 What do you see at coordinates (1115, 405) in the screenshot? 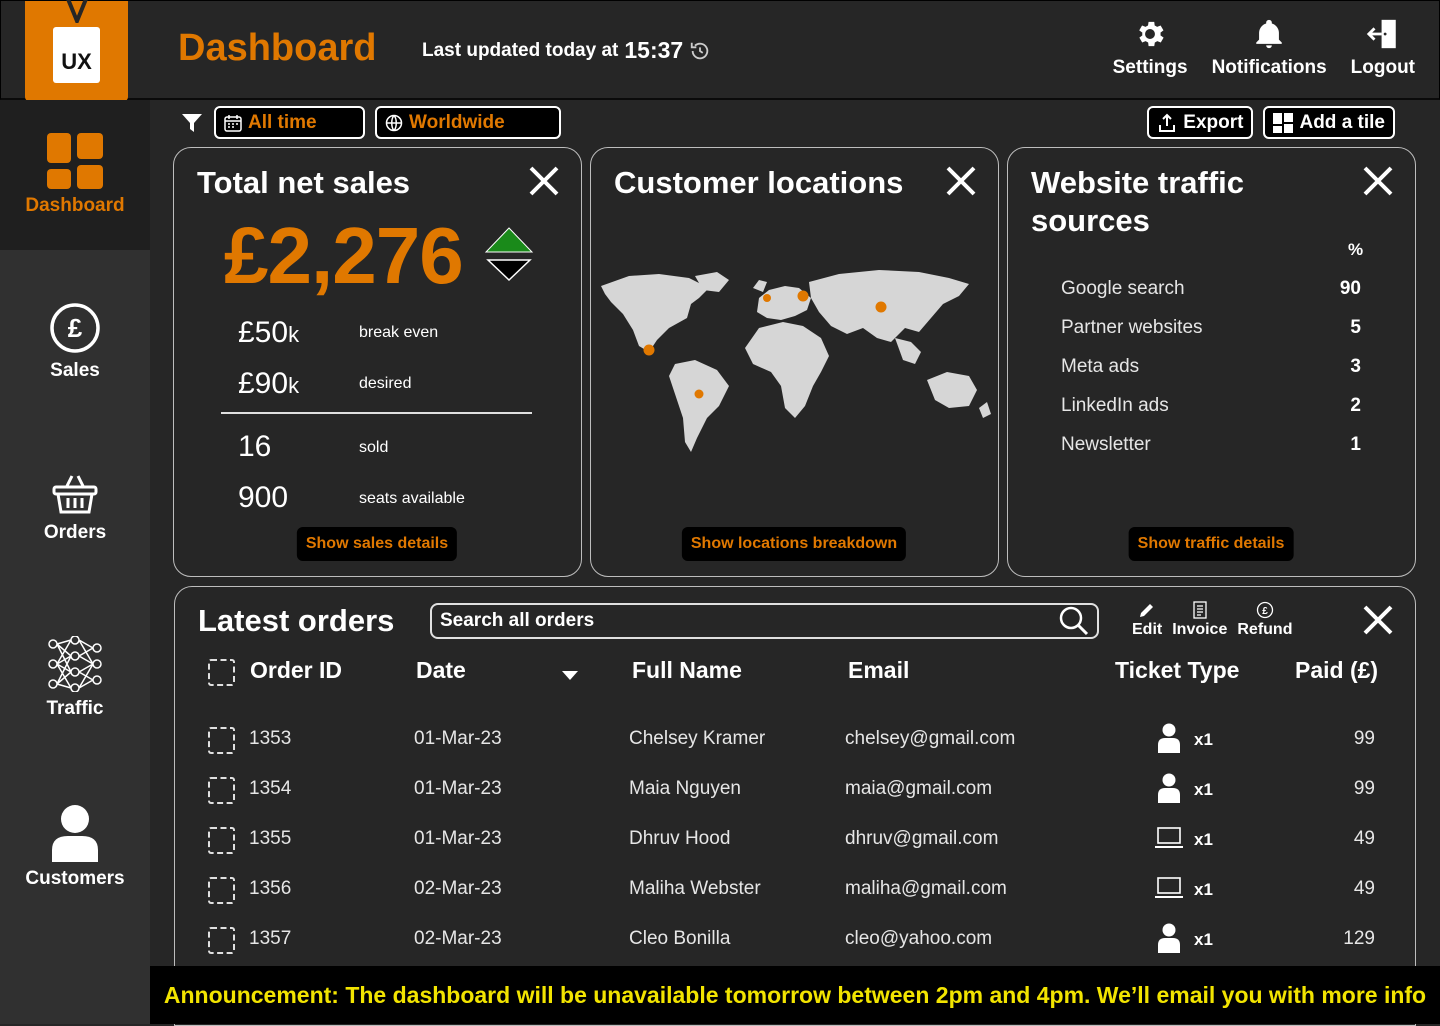
I see `traffic-source: LinkedIn ads` at bounding box center [1115, 405].